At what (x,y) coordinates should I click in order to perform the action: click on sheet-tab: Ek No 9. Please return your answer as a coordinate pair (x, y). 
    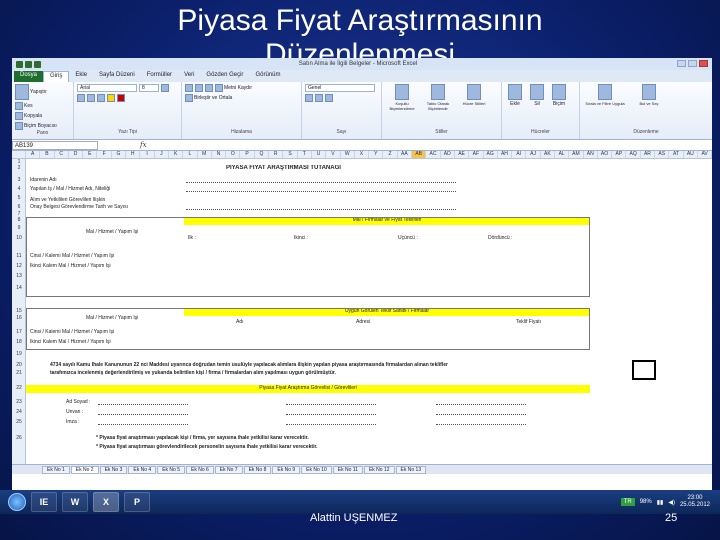
    Looking at the image, I should click on (286, 469).